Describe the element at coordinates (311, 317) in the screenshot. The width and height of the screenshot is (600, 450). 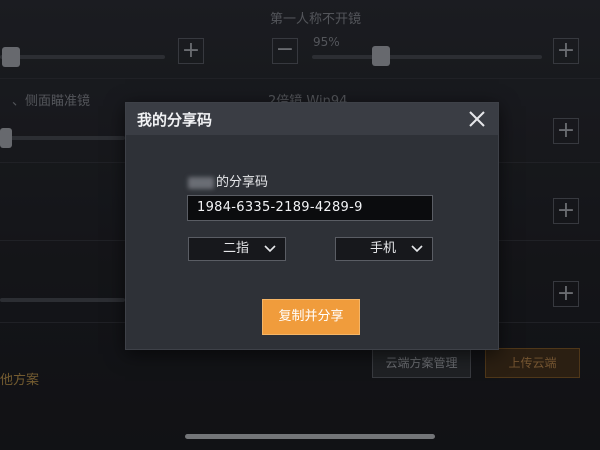
I see `copy-and-share-button: 复制并分享` at that location.